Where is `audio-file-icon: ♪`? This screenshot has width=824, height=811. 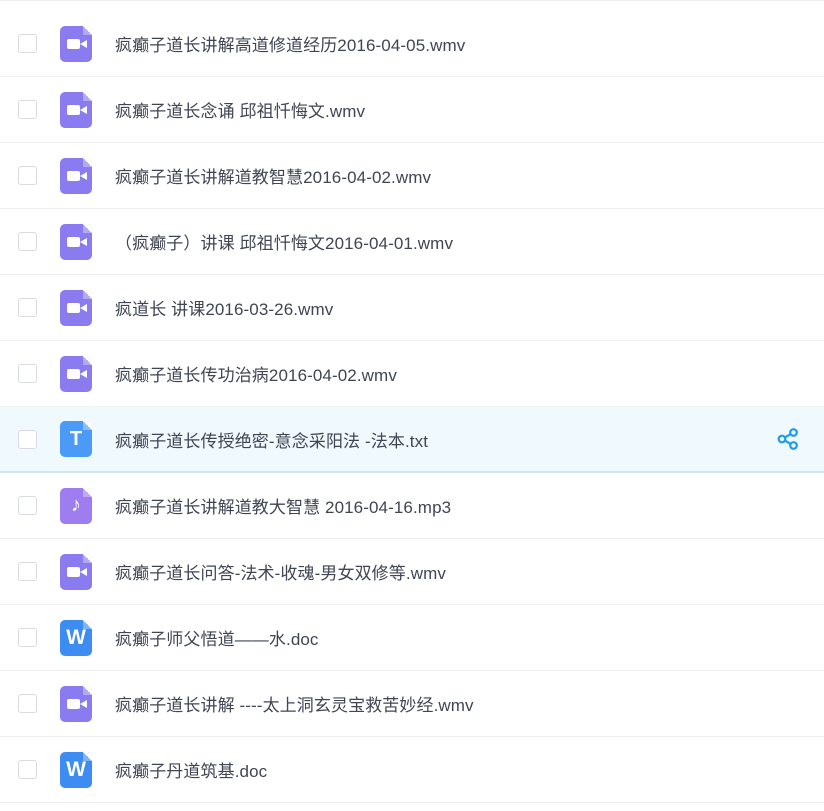 audio-file-icon: ♪ is located at coordinates (76, 505).